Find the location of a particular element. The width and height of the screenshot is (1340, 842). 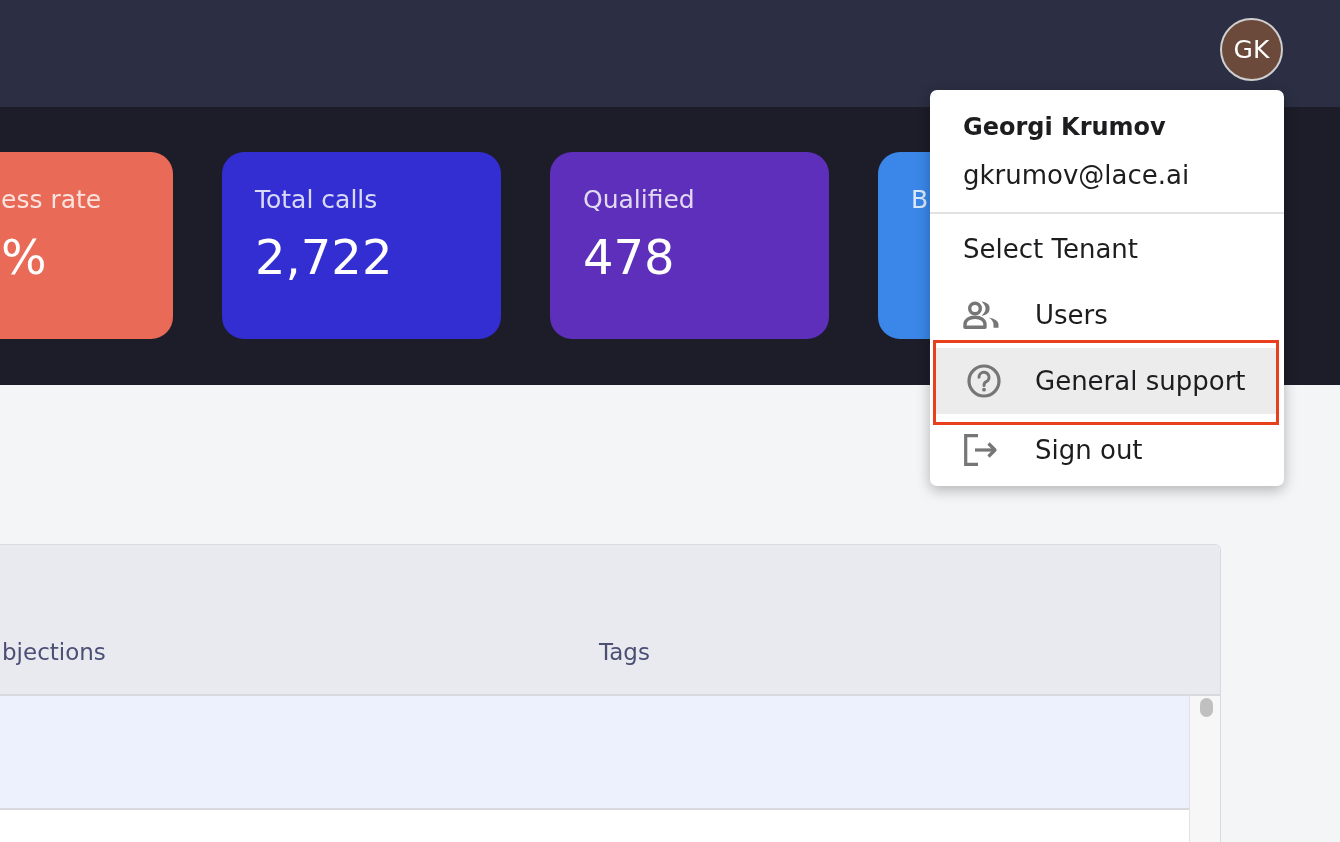

menu-item: Sign out is located at coordinates (1107, 450).